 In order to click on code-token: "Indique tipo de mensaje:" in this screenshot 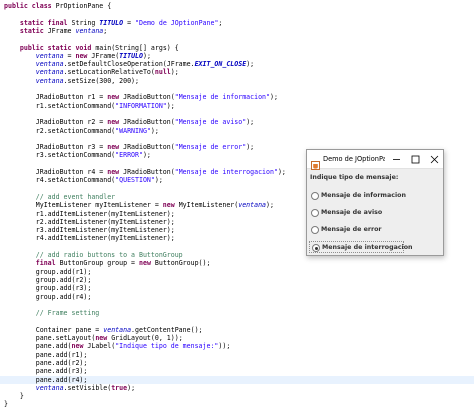, I will do `click(167, 346)`.